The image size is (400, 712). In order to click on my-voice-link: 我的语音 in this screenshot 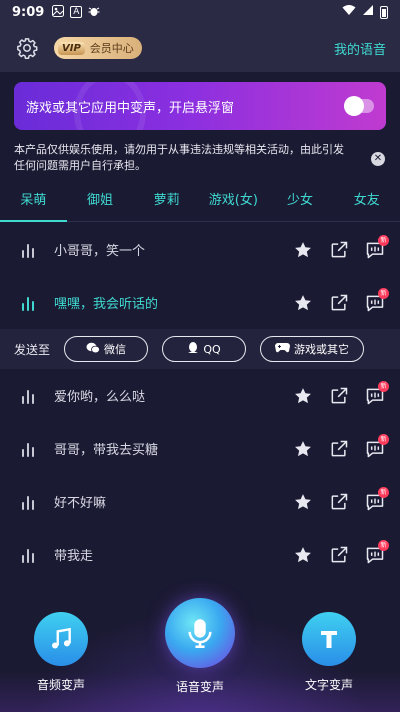, I will do `click(360, 48)`.